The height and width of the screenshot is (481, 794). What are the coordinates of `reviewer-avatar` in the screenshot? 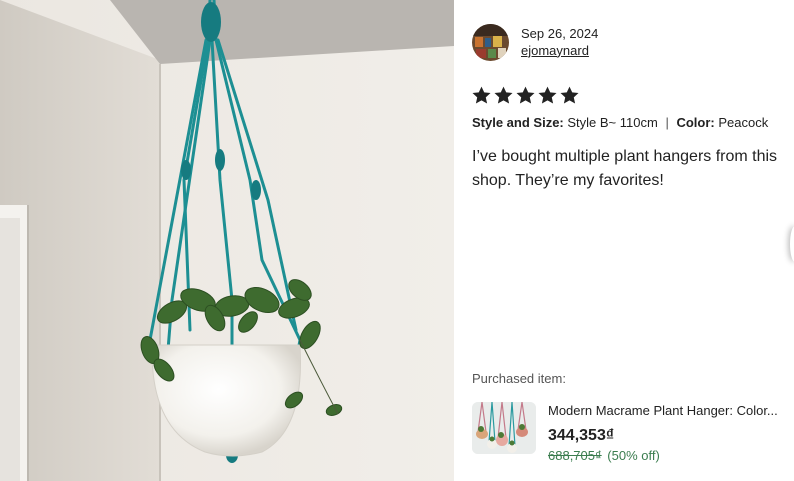 It's located at (490, 42).